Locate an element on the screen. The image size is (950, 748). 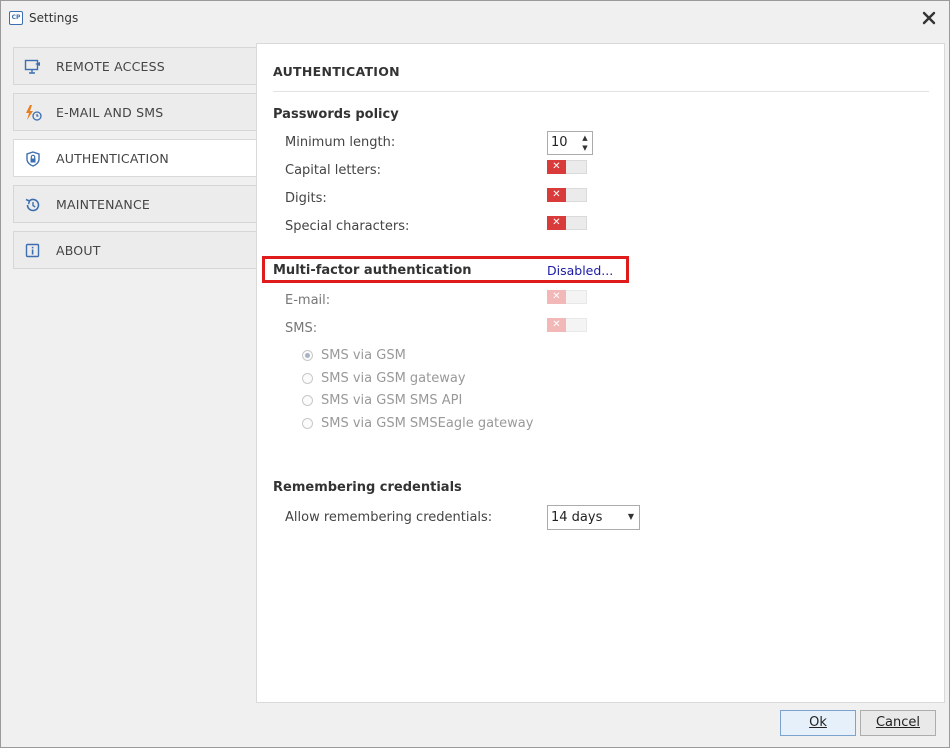
special-characters-label: Special characters: is located at coordinates (347, 226).